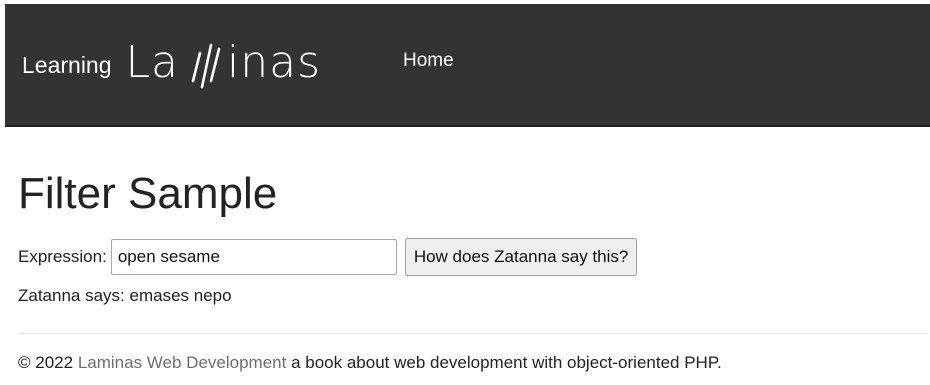 This screenshot has width=930, height=385. What do you see at coordinates (521, 257) in the screenshot?
I see `submit-button: How does Zatanna say this?` at bounding box center [521, 257].